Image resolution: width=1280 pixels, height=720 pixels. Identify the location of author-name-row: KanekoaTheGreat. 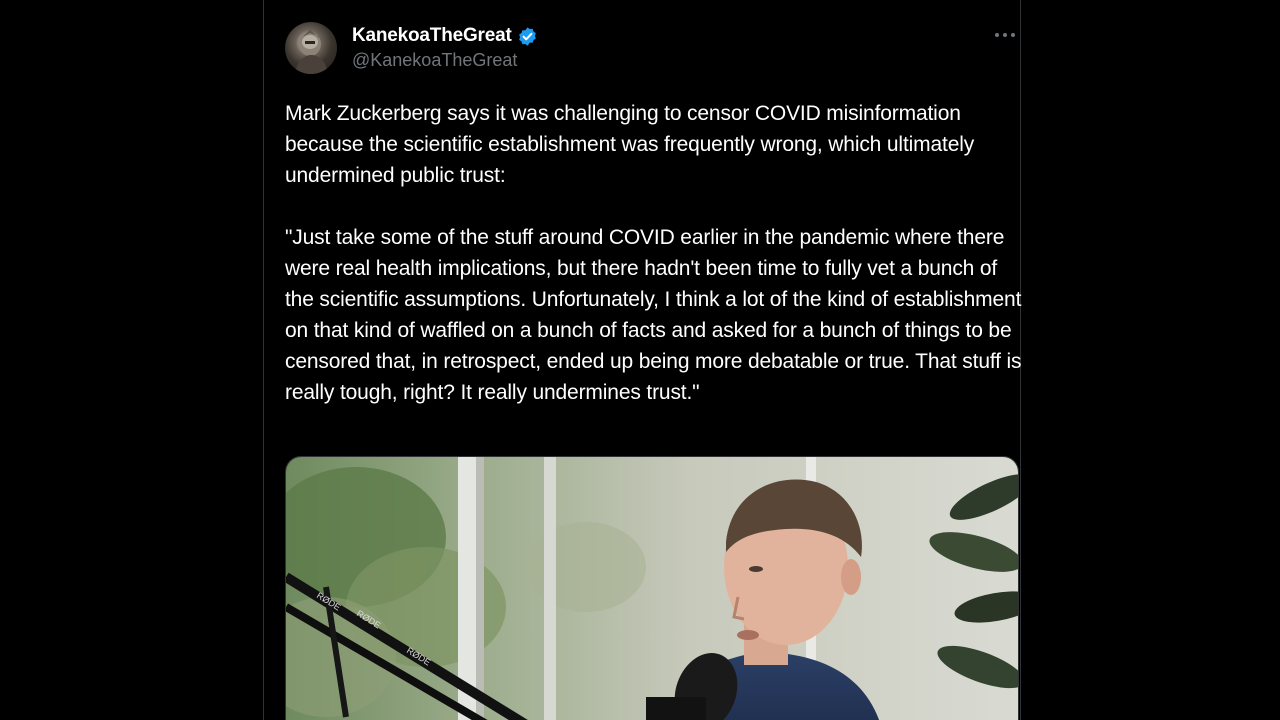
(445, 36).